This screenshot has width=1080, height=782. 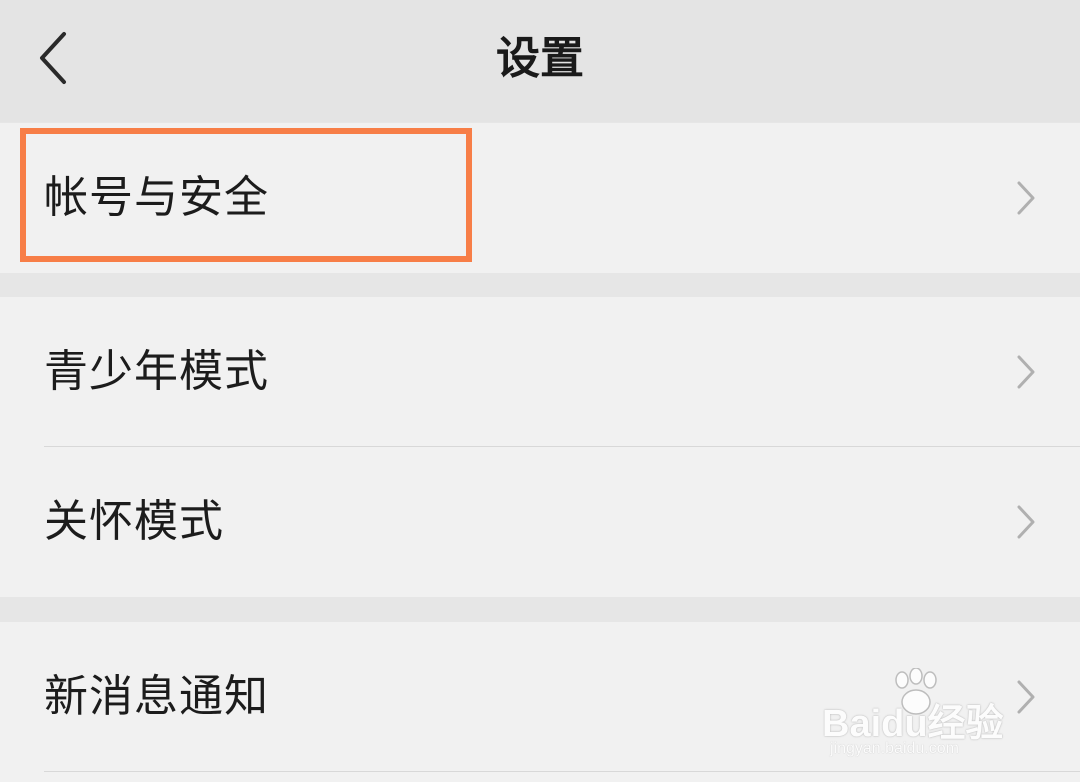 What do you see at coordinates (894, 748) in the screenshot?
I see `watermark-url: jingyan.baidu.com` at bounding box center [894, 748].